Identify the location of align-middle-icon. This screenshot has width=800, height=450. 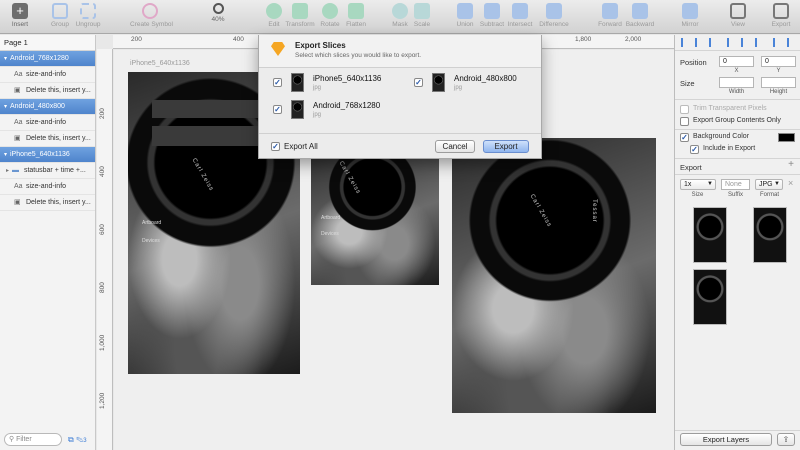
(746, 42).